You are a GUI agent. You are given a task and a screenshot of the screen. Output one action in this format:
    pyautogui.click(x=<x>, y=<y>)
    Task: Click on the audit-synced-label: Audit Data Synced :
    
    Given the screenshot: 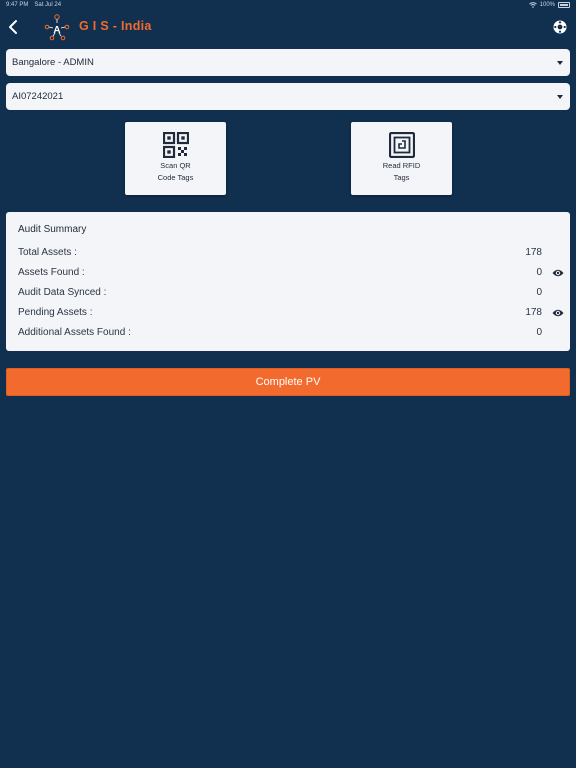 What is the action you would take?
    pyautogui.click(x=62, y=292)
    